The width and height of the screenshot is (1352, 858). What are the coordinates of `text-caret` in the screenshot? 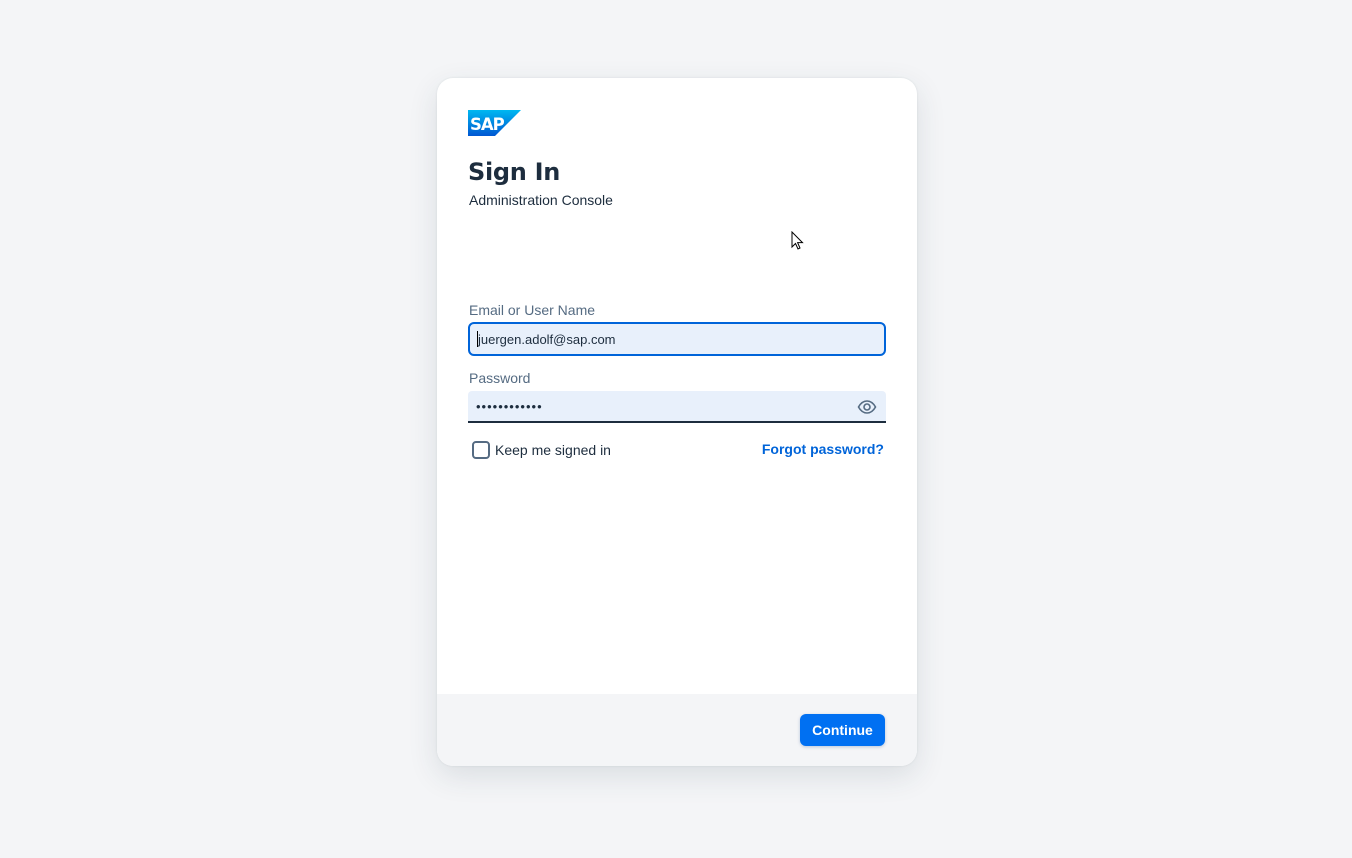 It's located at (477, 339).